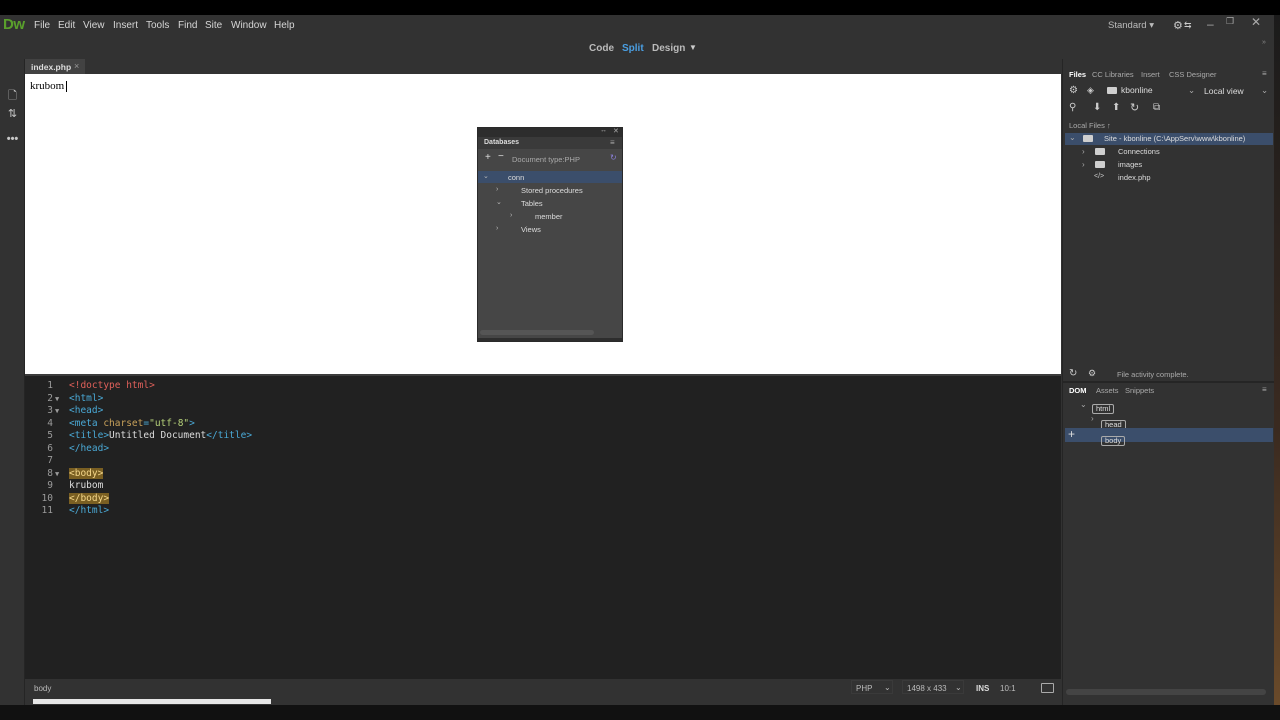 The image size is (1280, 720). Describe the element at coordinates (160, 435) in the screenshot. I see `code-line: <title>Untitled Document</title>` at that location.